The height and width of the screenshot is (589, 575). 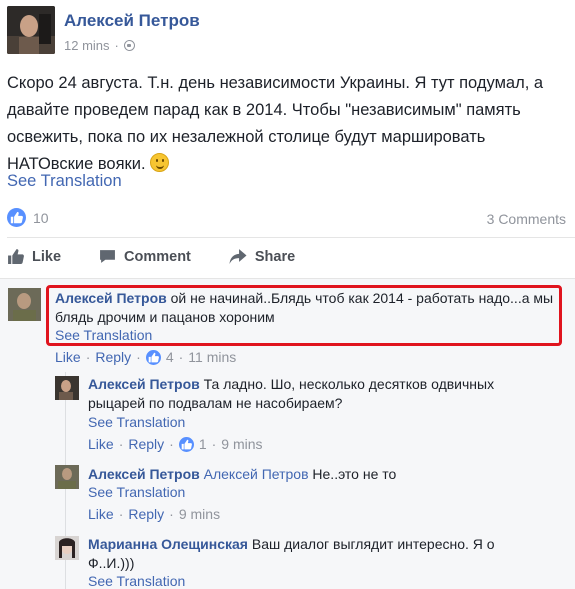 I want to click on reply-meta: Like · Reply · 1 · 9 mins, so click(x=175, y=444).